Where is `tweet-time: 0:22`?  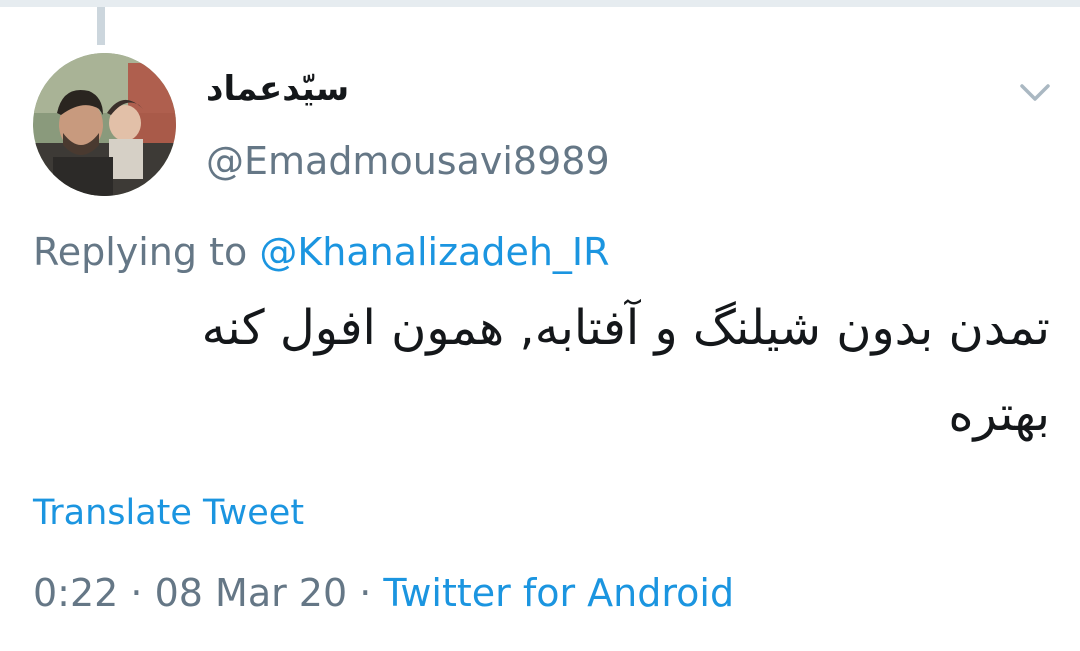 tweet-time: 0:22 is located at coordinates (76, 593).